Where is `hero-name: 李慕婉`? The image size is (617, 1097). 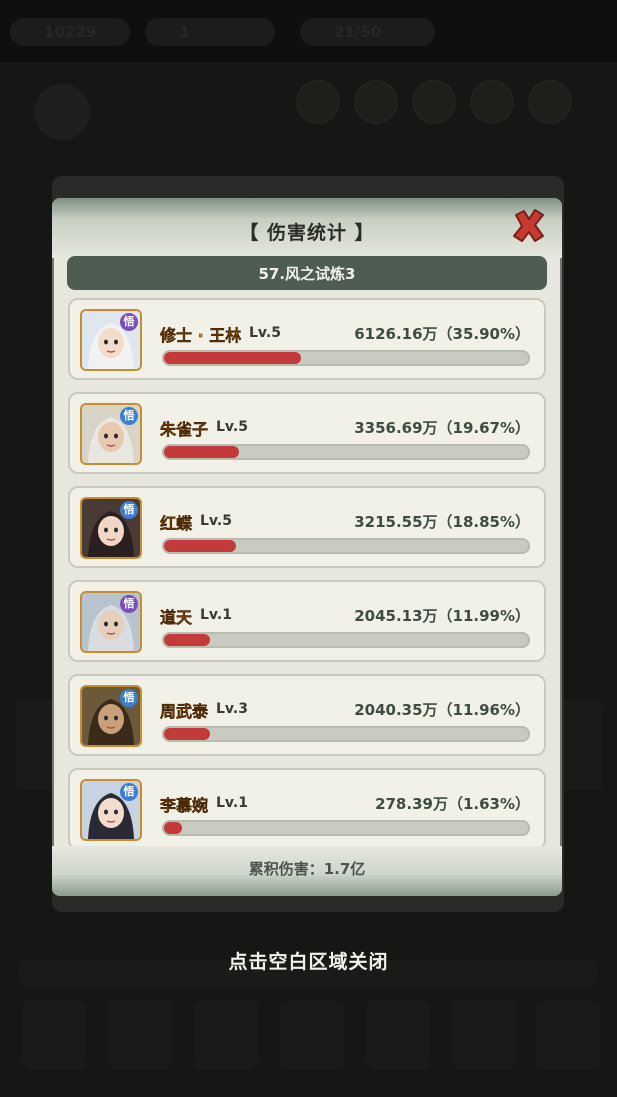 hero-name: 李慕婉 is located at coordinates (184, 805).